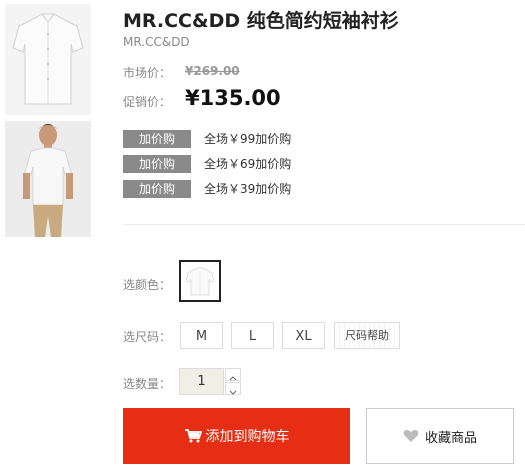 The height and width of the screenshot is (471, 525). Describe the element at coordinates (247, 437) in the screenshot. I see `add-to-cart-label: 添加到购物车` at that location.